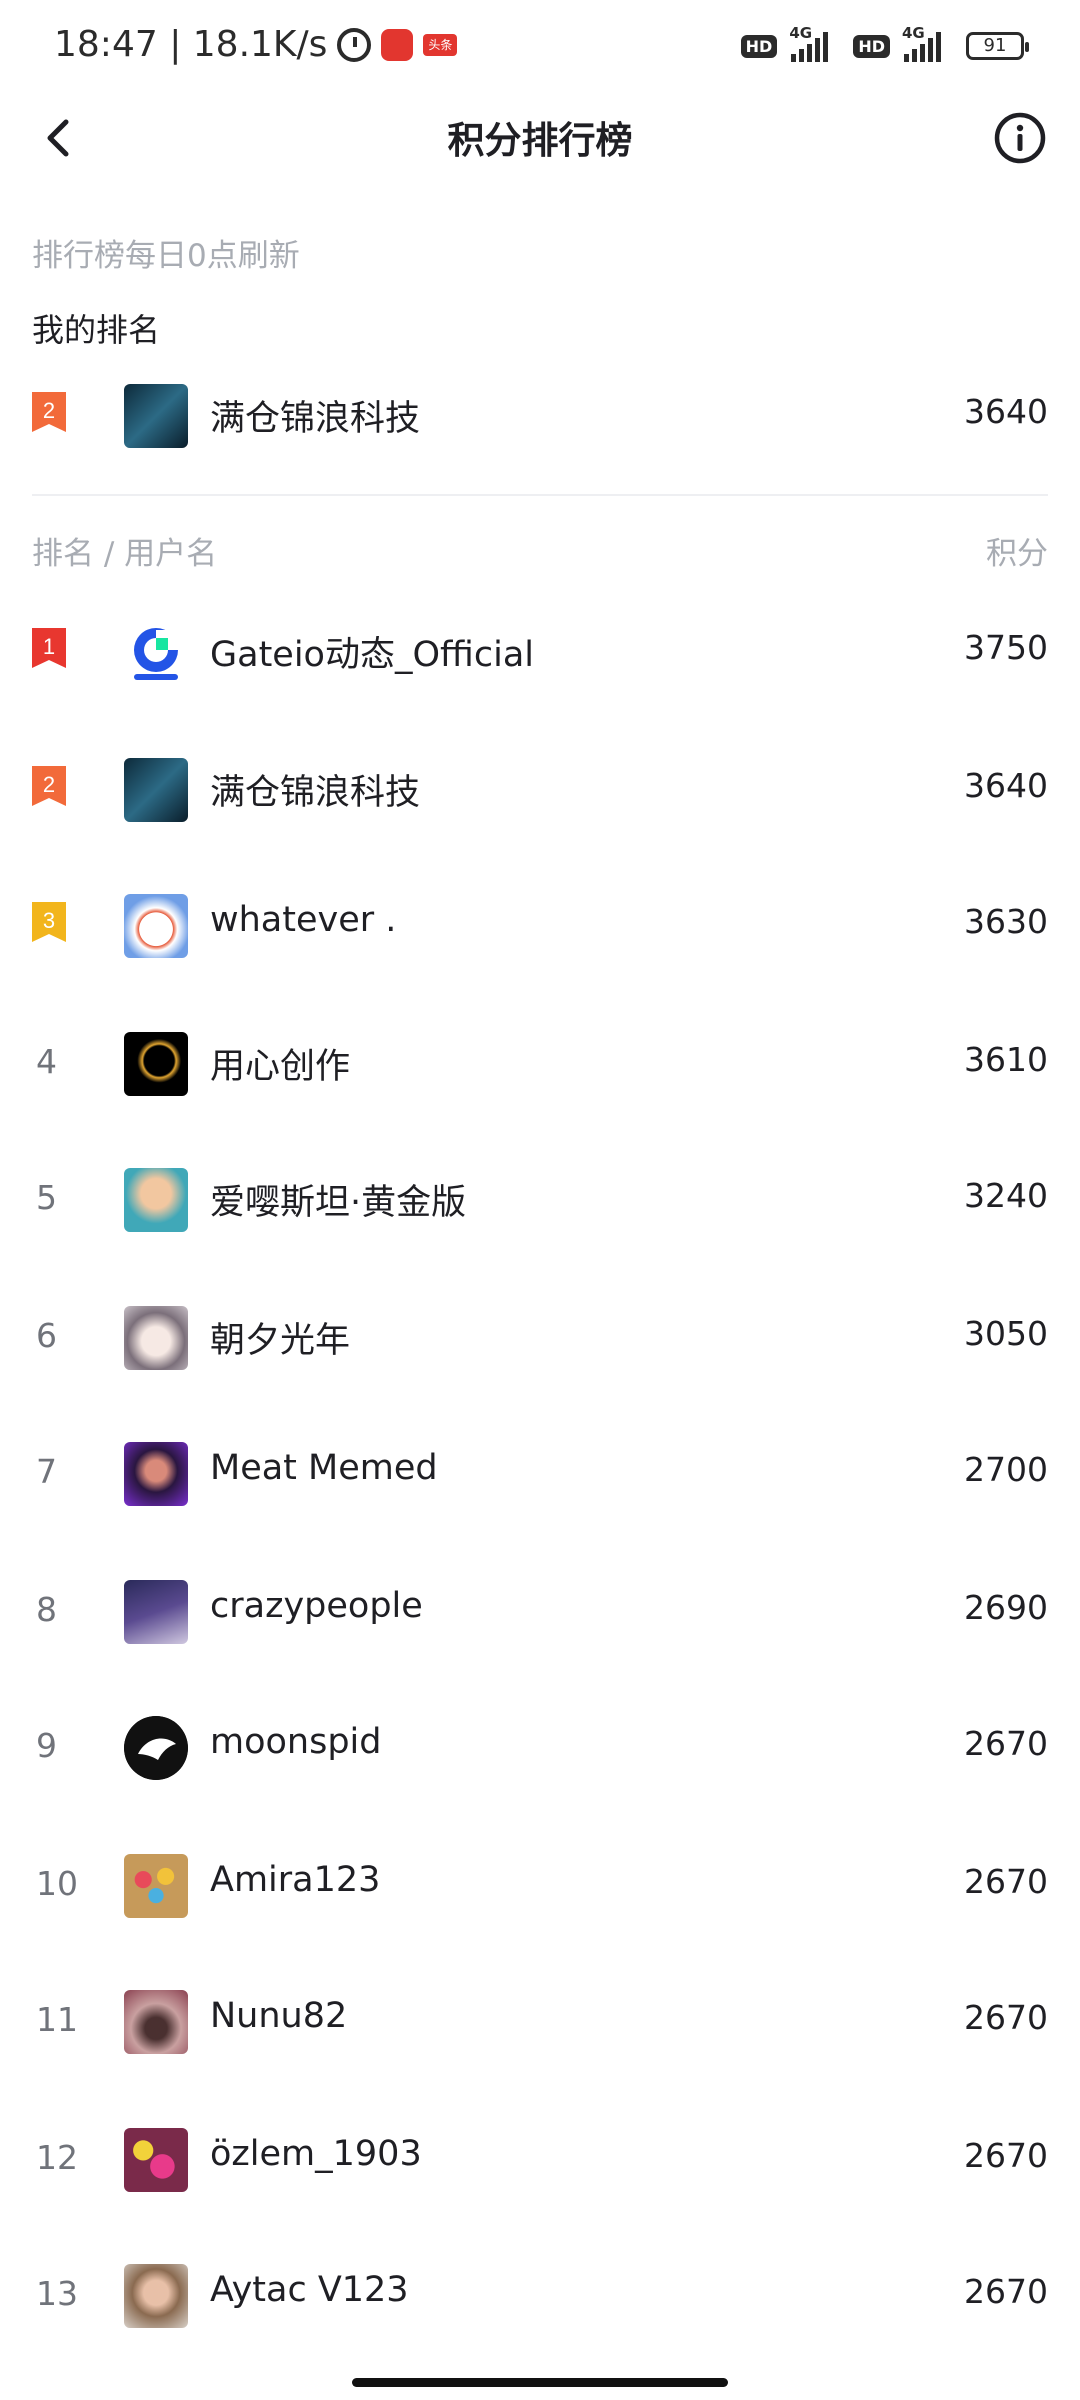 This screenshot has width=1080, height=2400. Describe the element at coordinates (540, 2022) in the screenshot. I see `leaderboard-row: 11 Nunu82 2670` at that location.